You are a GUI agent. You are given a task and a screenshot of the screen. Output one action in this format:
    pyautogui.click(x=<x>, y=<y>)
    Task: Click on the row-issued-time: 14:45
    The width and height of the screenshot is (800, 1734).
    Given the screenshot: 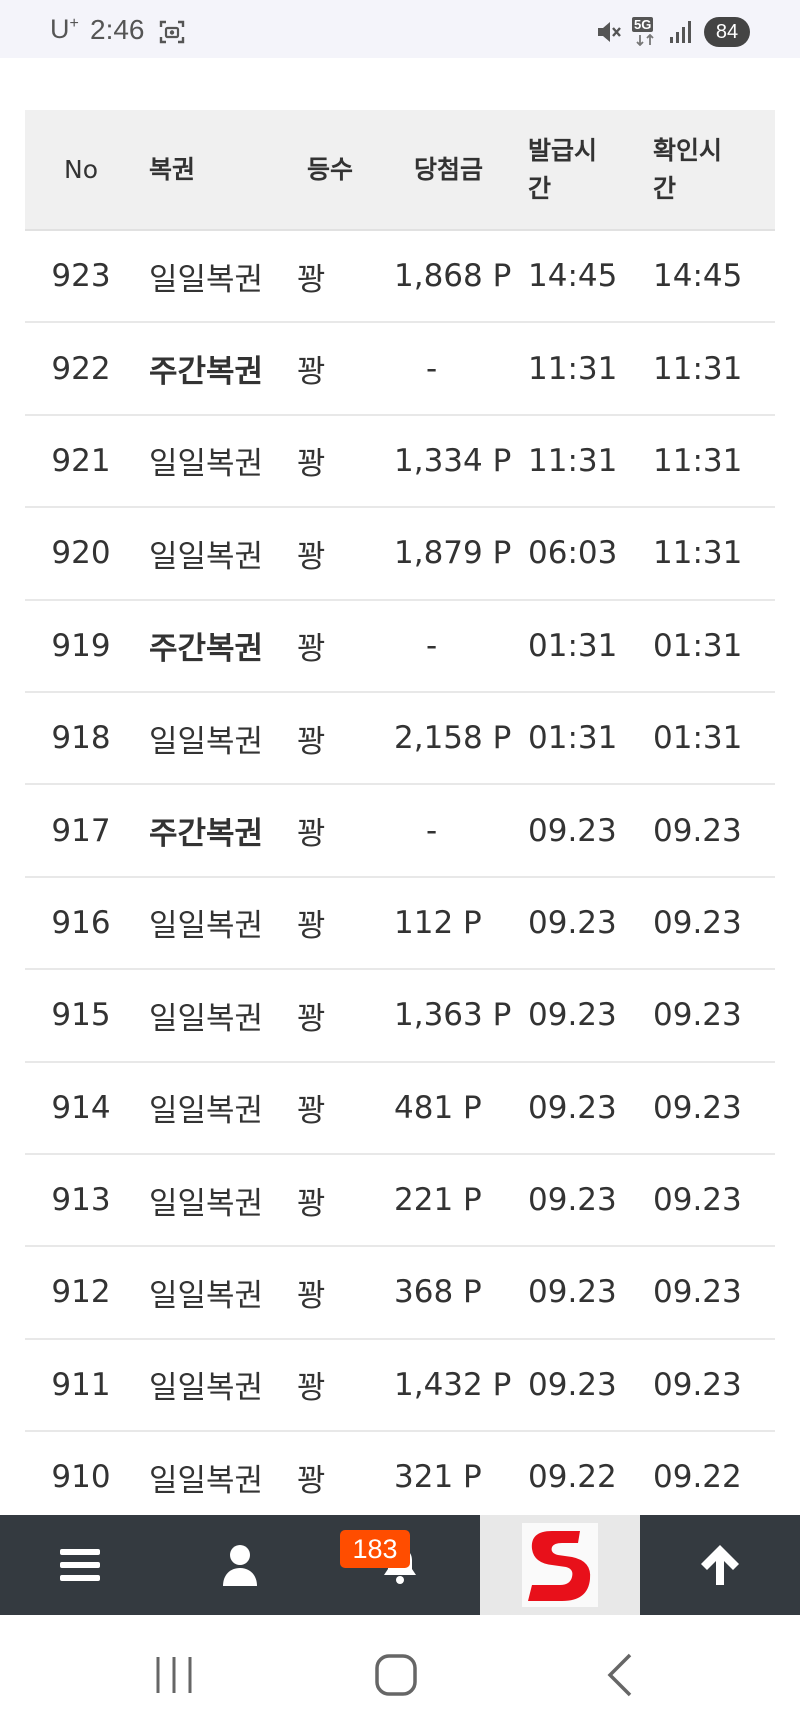 What is the action you would take?
    pyautogui.click(x=573, y=276)
    